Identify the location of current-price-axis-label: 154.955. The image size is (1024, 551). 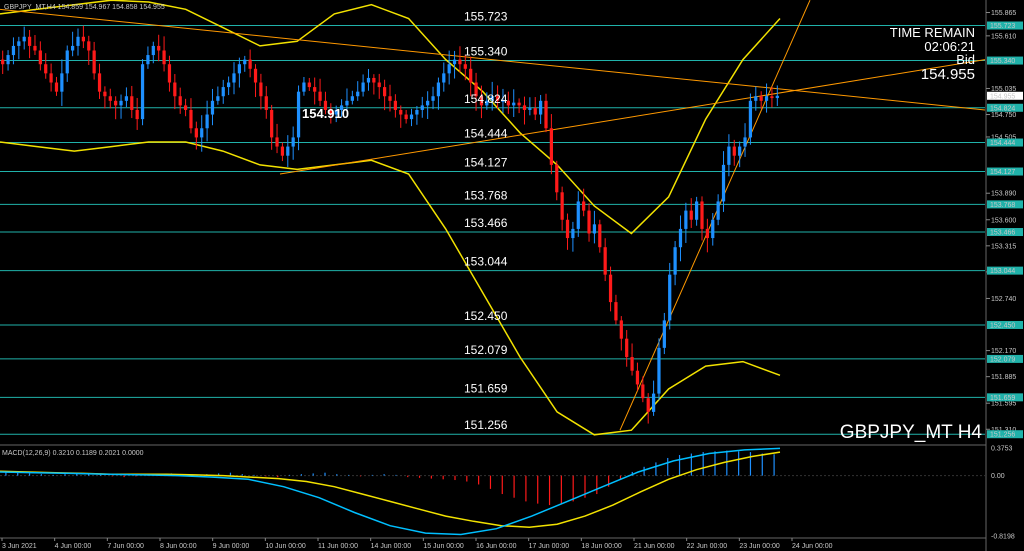
(1002, 96).